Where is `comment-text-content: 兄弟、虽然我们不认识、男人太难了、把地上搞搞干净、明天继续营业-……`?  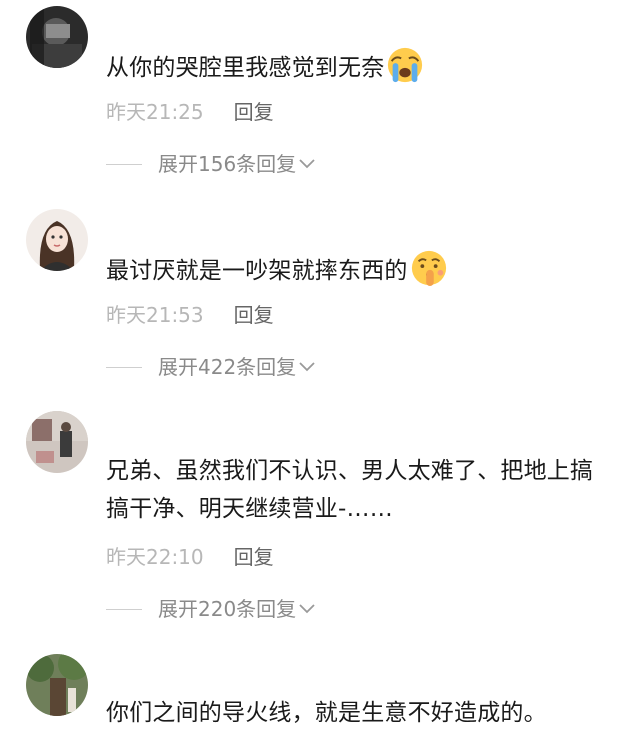
comment-text-content: 兄弟、虽然我们不认识、男人太难了、把地上搞搞干净、明天继续营业-…… is located at coordinates (350, 490).